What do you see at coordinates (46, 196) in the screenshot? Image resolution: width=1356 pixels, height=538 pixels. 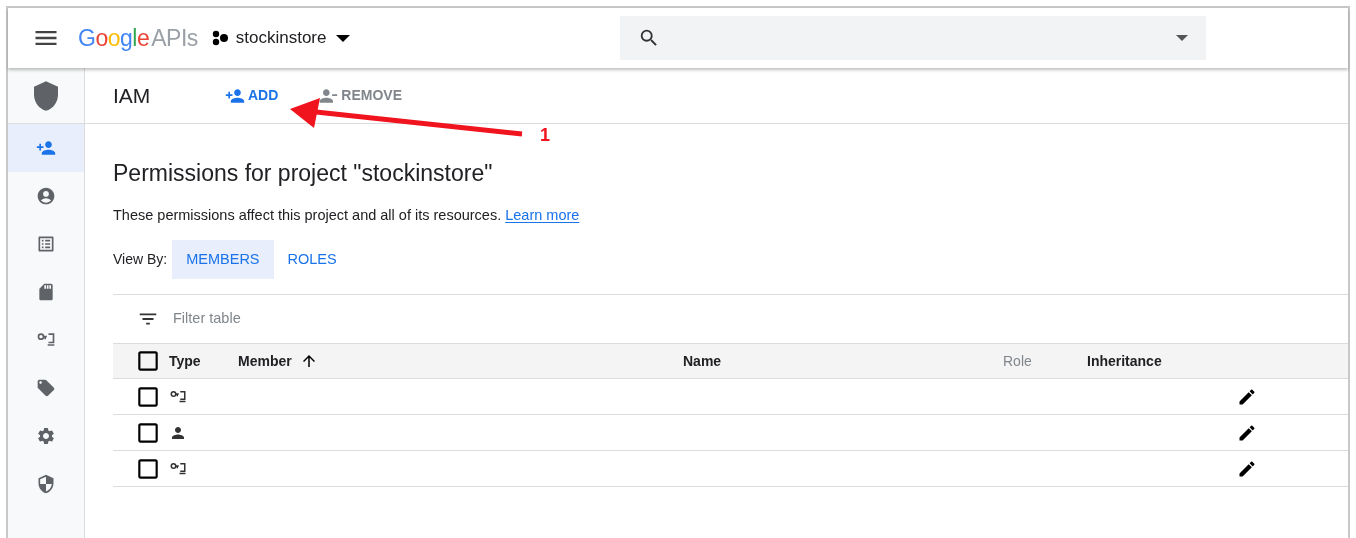 I see `account-icon` at bounding box center [46, 196].